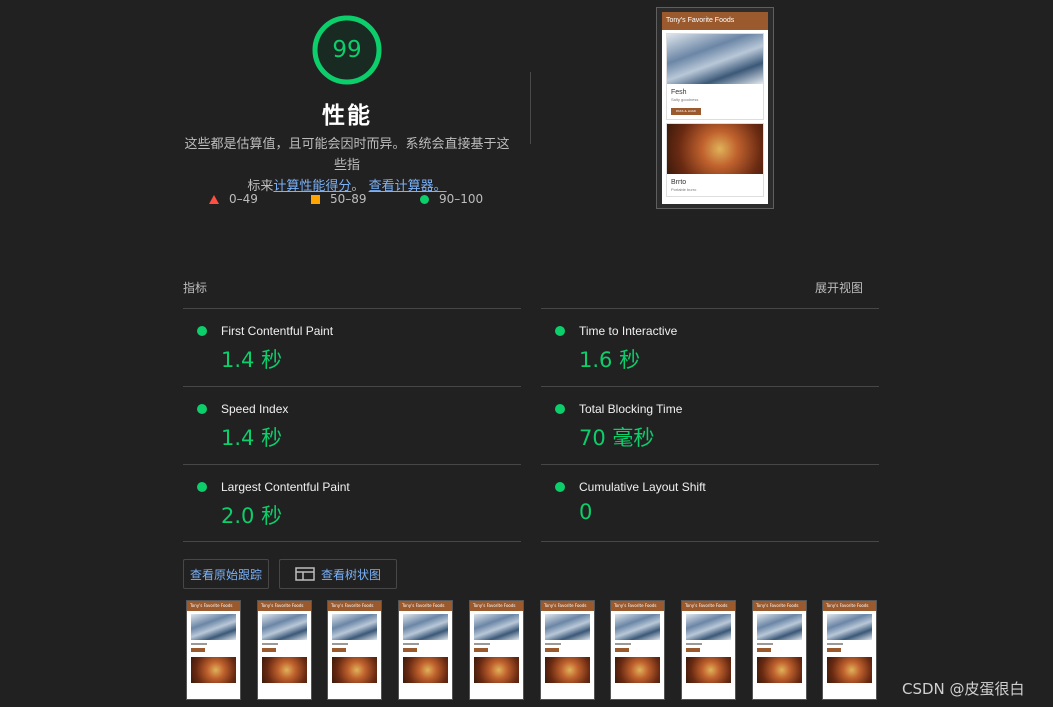 This screenshot has width=1053, height=707. I want to click on legend-average: 50–89, so click(339, 199).